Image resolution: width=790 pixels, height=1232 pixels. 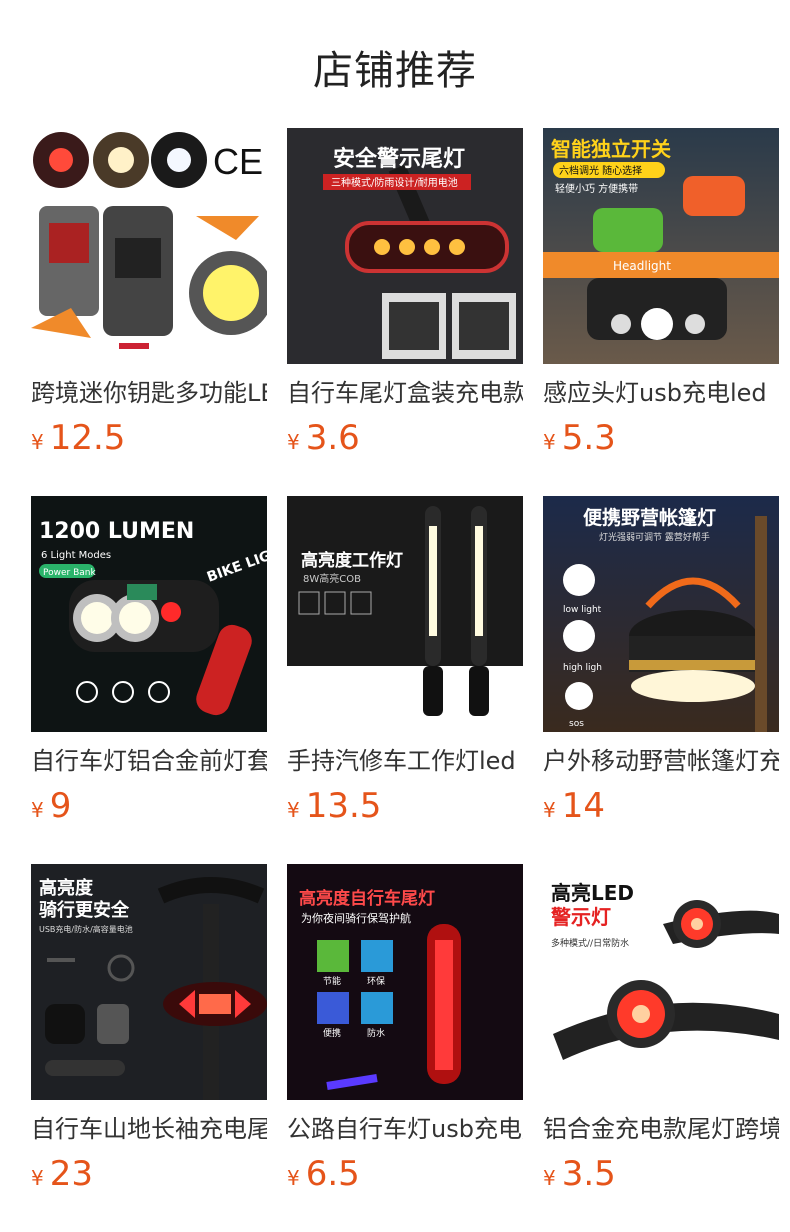 What do you see at coordinates (149, 761) in the screenshot?
I see `product-name: 自行车灯铝合金前灯套装` at bounding box center [149, 761].